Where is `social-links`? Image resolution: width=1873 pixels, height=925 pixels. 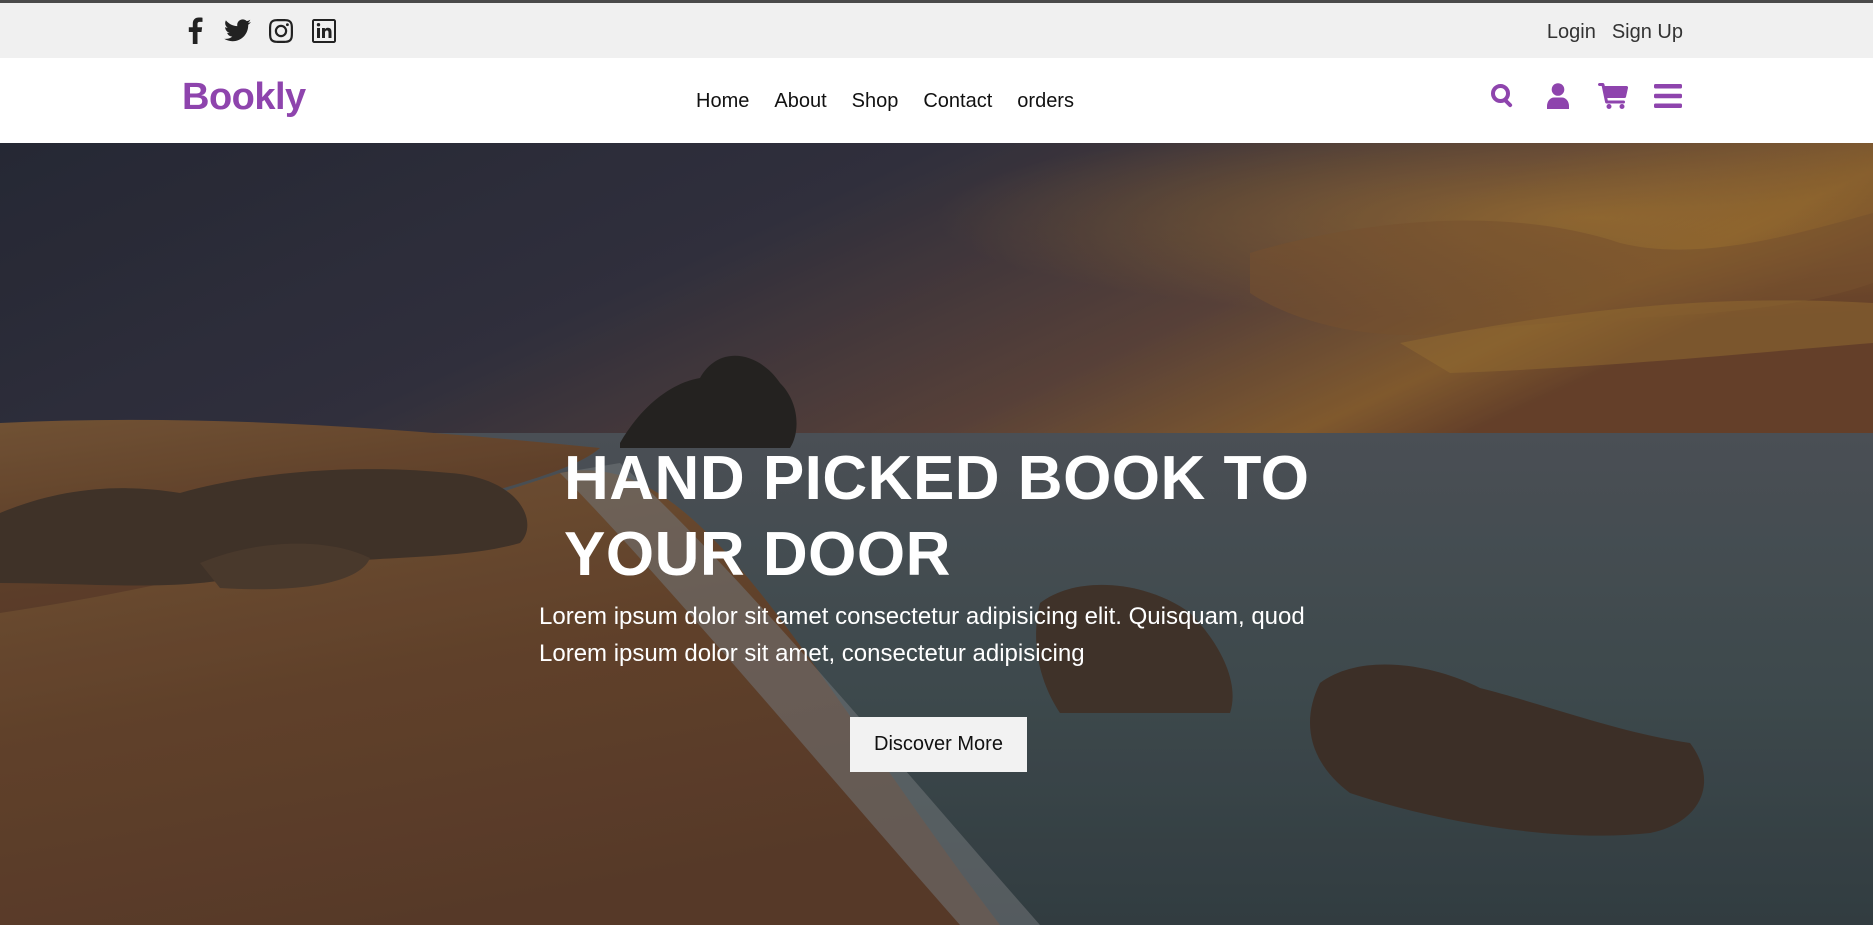 social-links is located at coordinates (259, 30).